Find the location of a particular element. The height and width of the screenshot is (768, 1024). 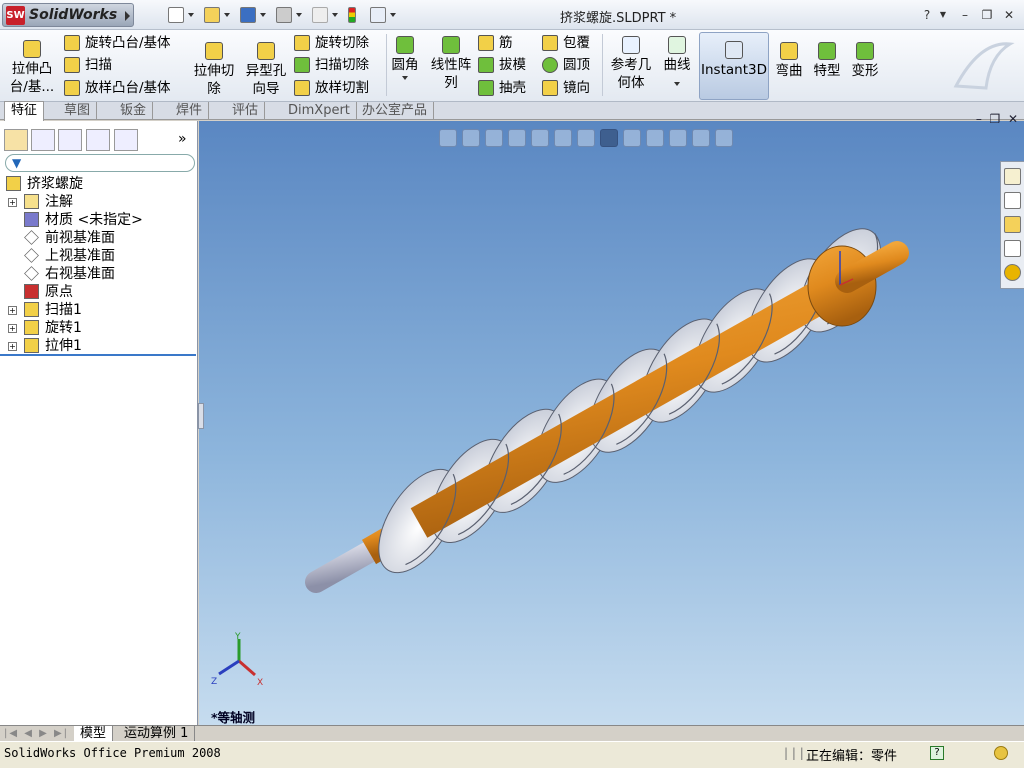

expand-panel-icon: » is located at coordinates (182, 139).